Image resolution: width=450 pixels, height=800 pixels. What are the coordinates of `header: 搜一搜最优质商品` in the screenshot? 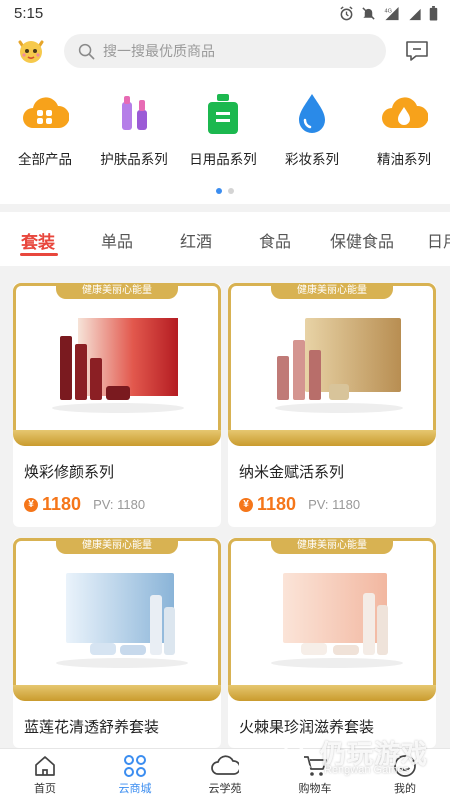 It's located at (225, 51).